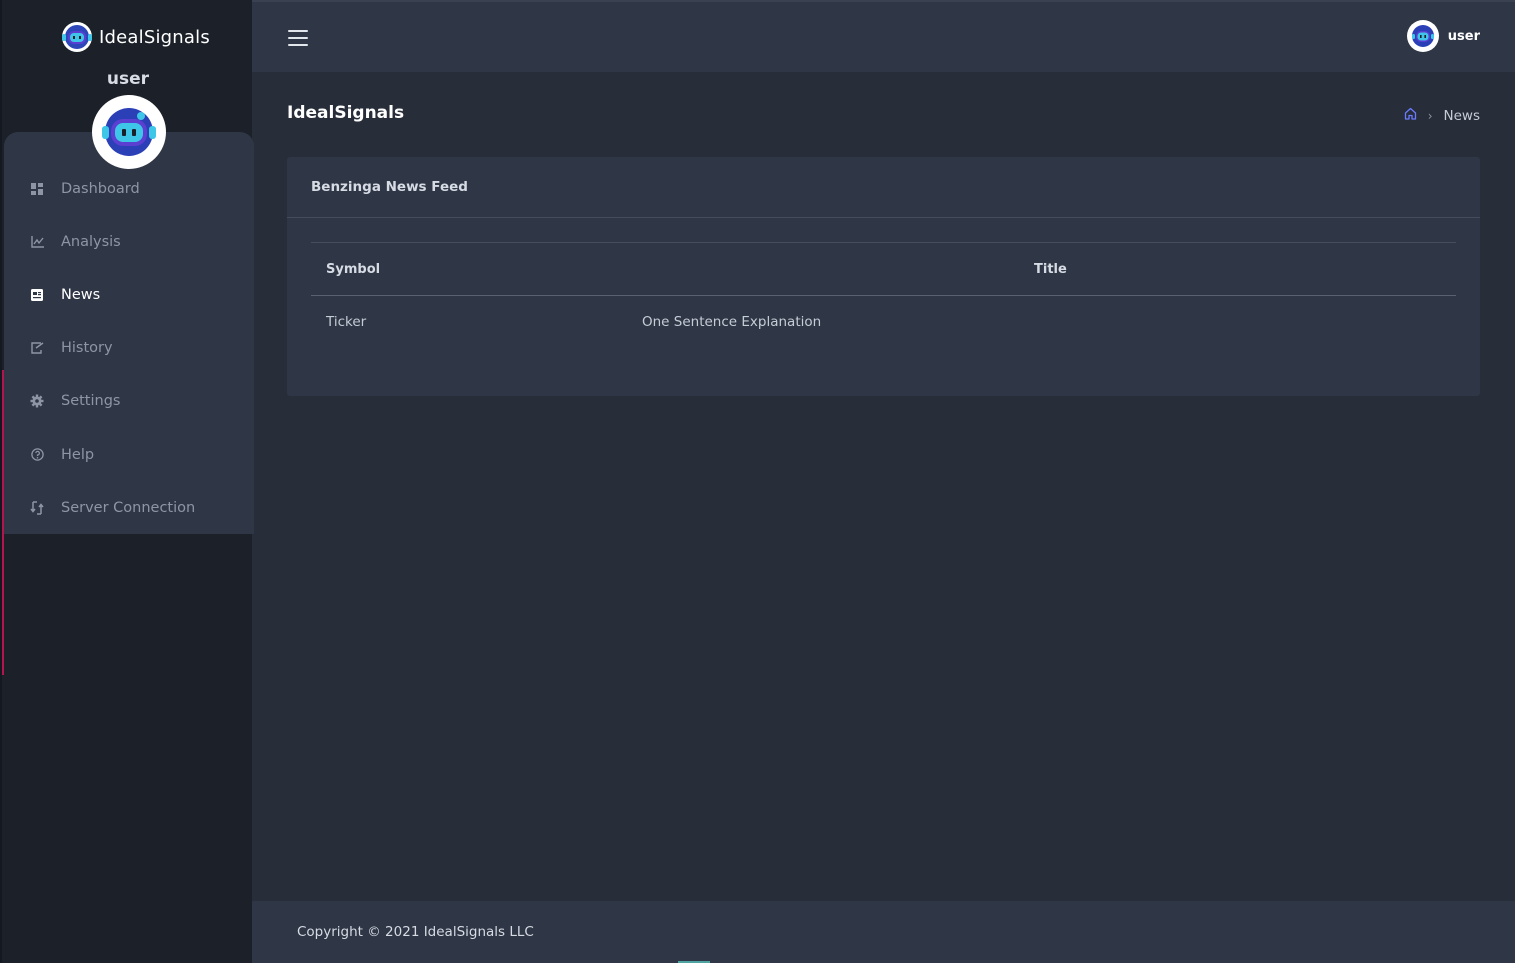 The height and width of the screenshot is (963, 1515). Describe the element at coordinates (298, 38) in the screenshot. I see `hamburger-icon` at that location.